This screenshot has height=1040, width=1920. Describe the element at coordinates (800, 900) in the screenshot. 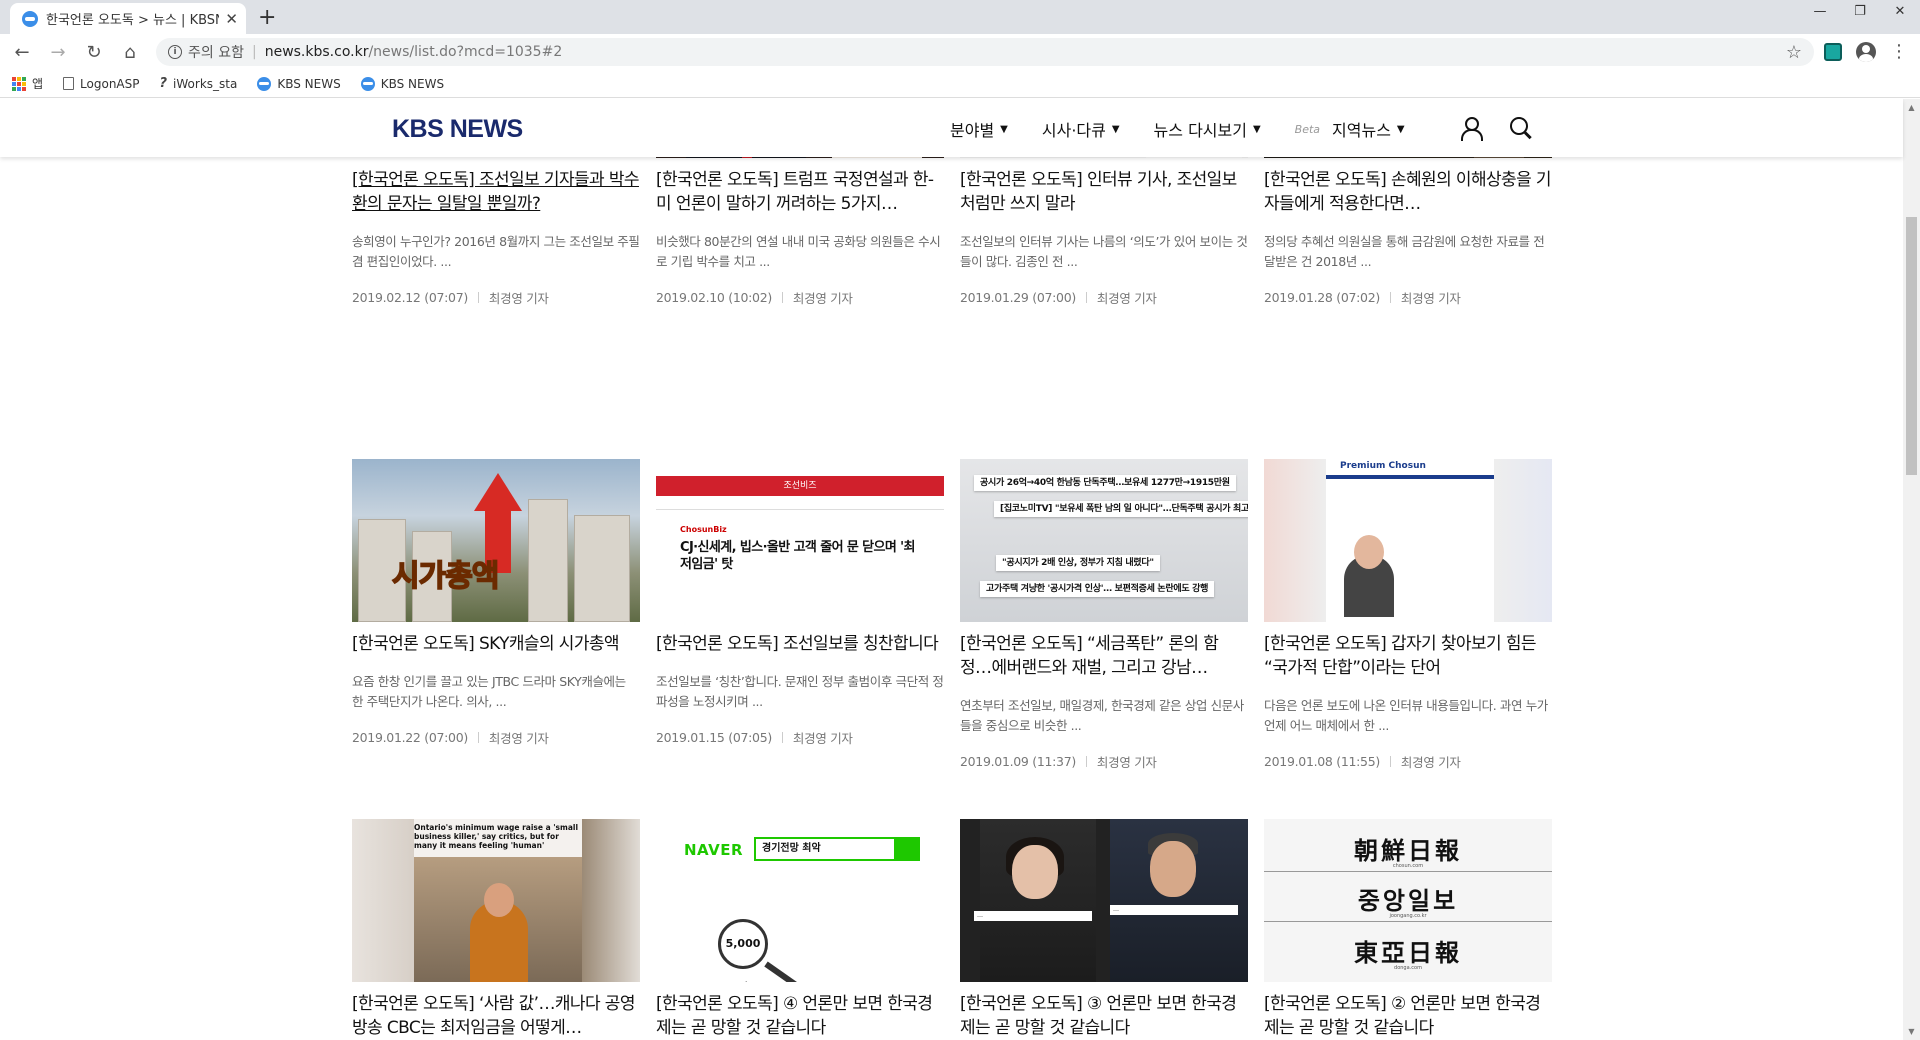

I see `article-thumbnail: NAVER 경기전망 최악 5,000건` at that location.